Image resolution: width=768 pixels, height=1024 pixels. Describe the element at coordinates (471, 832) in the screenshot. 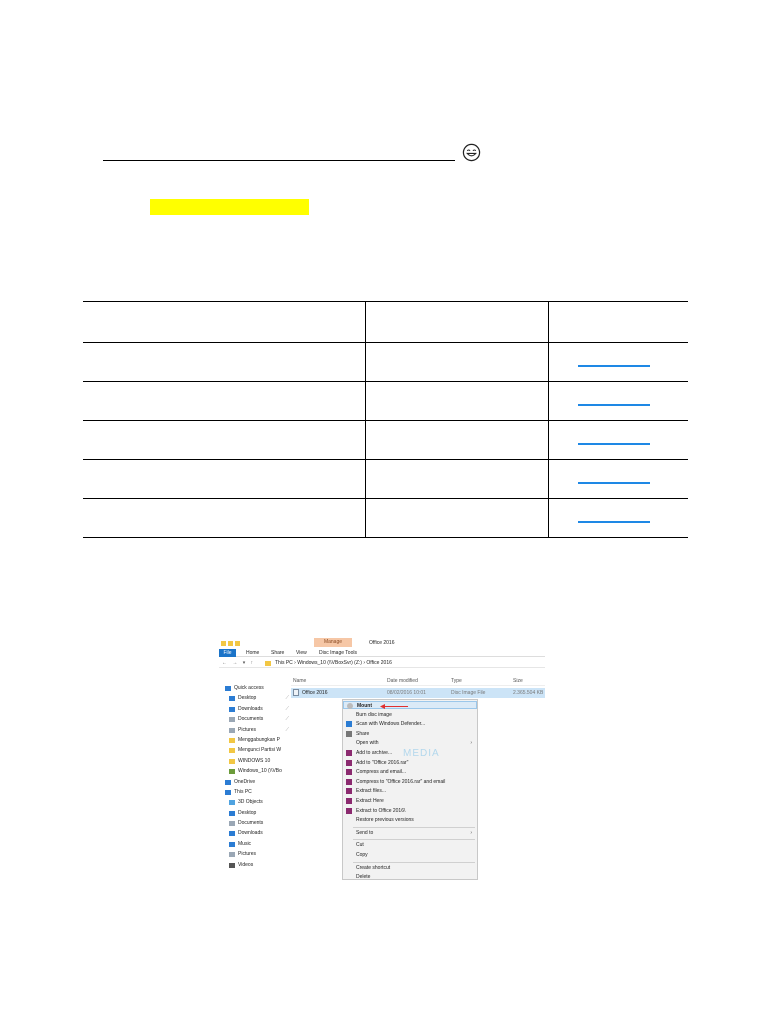

I see `chevron-right-icon: ›` at that location.